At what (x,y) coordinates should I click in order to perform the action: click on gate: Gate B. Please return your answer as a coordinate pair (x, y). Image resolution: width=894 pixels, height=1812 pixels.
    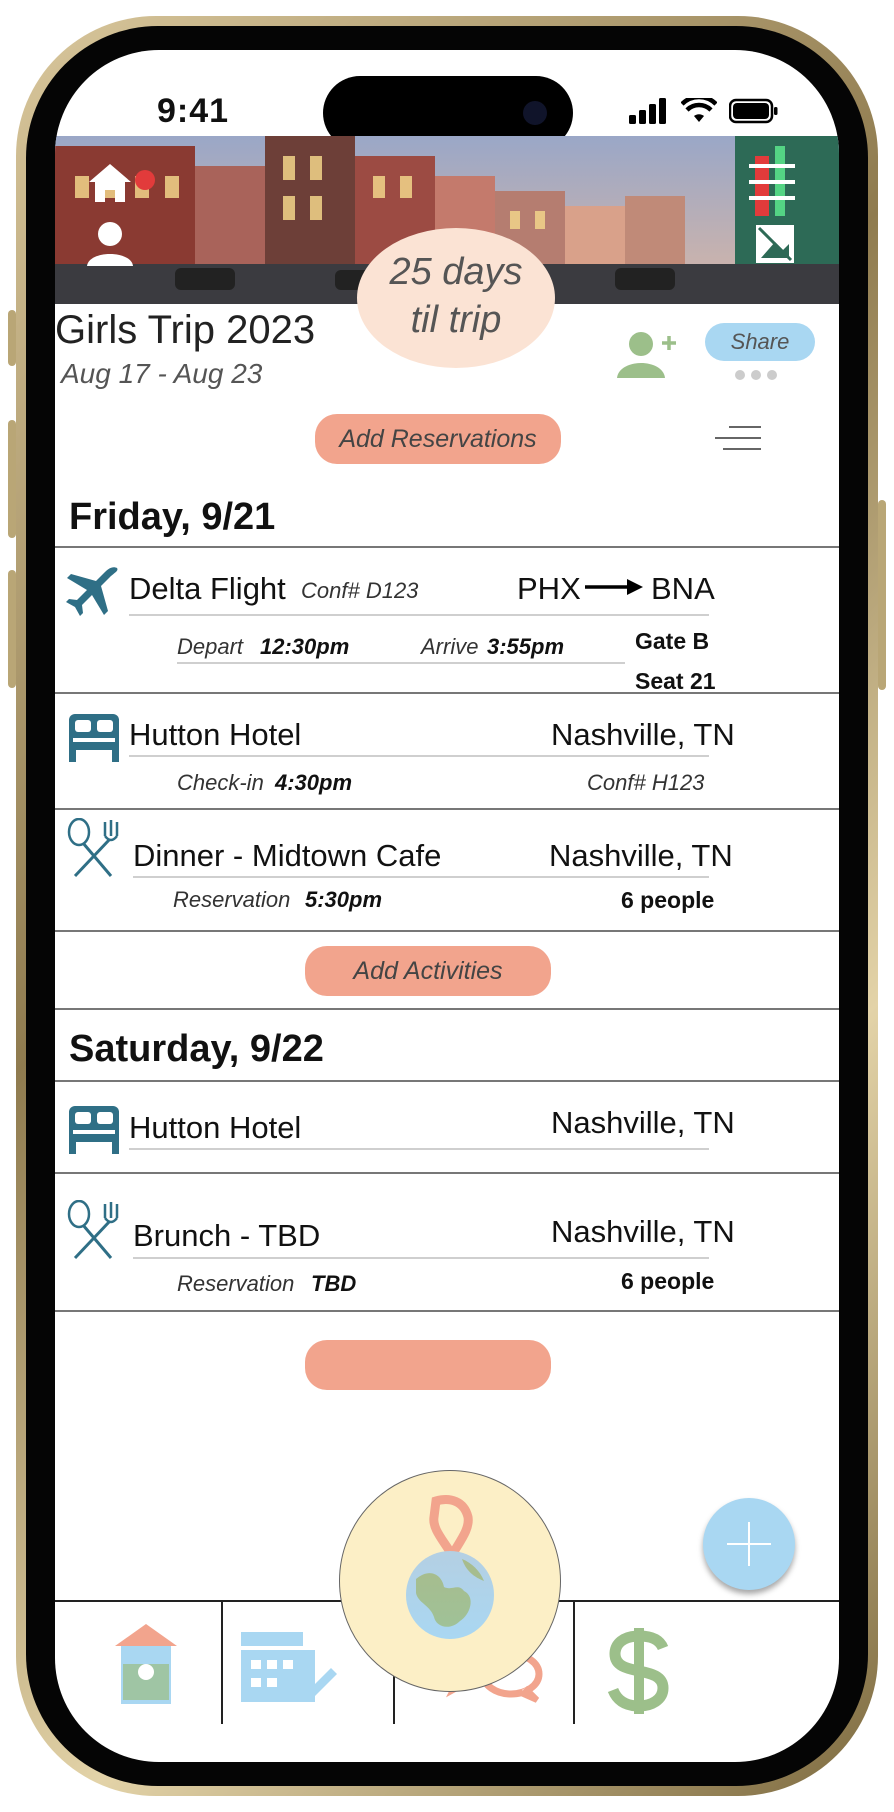
    Looking at the image, I should click on (672, 641).